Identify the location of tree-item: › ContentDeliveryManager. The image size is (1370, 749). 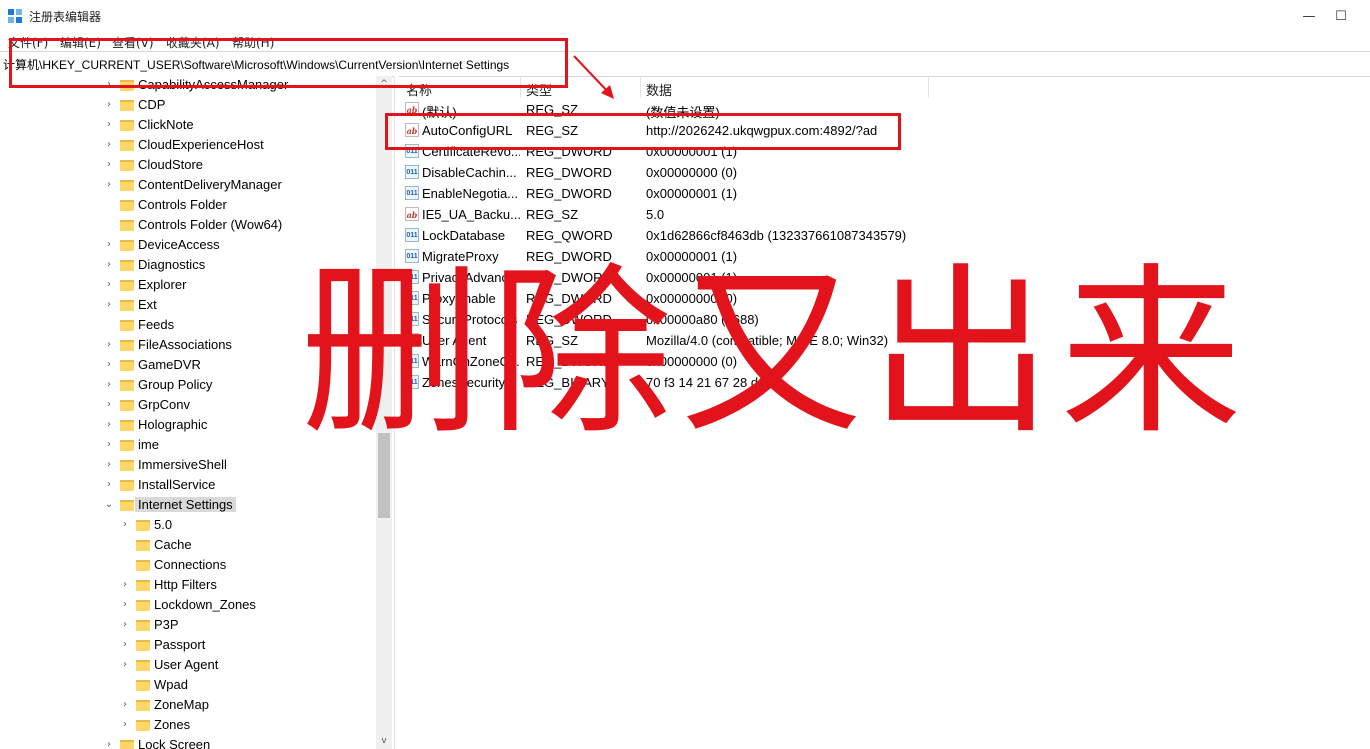
(188, 186).